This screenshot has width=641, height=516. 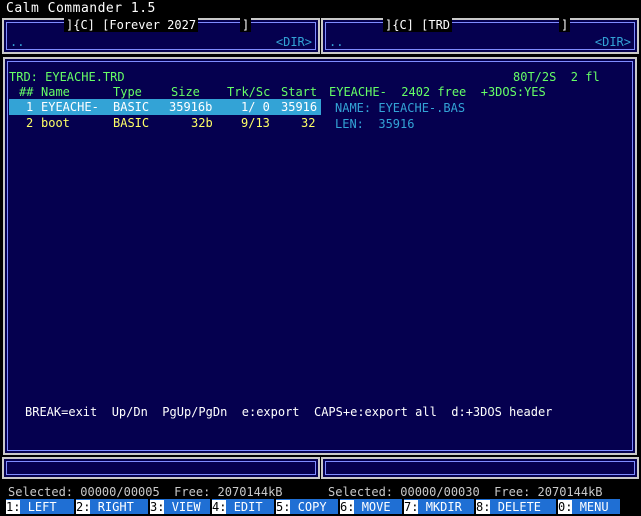 I want to click on col-trksc: Trk/Sc, so click(x=249, y=92).